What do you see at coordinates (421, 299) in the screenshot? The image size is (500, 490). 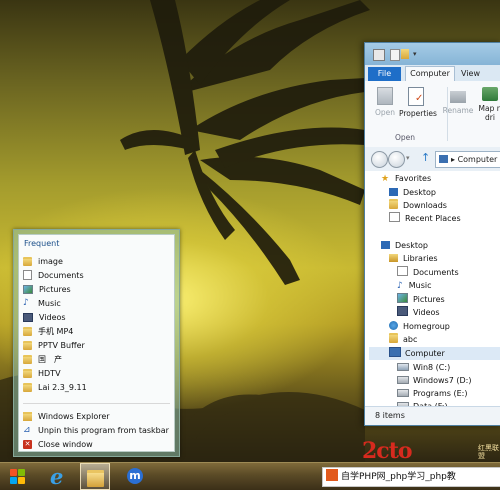 I see `nav-lib-pictures: Pictures` at bounding box center [421, 299].